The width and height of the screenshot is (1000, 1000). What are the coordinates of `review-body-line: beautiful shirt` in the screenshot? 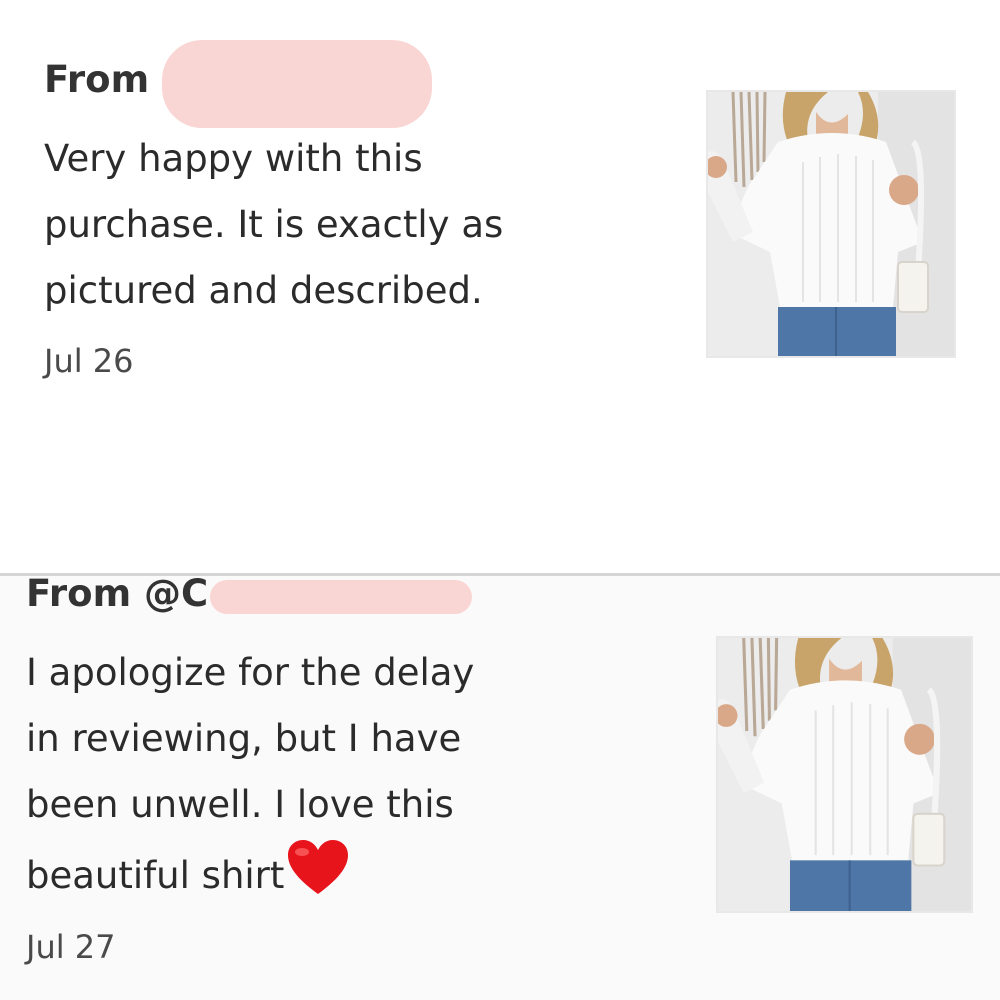 It's located at (250, 873).